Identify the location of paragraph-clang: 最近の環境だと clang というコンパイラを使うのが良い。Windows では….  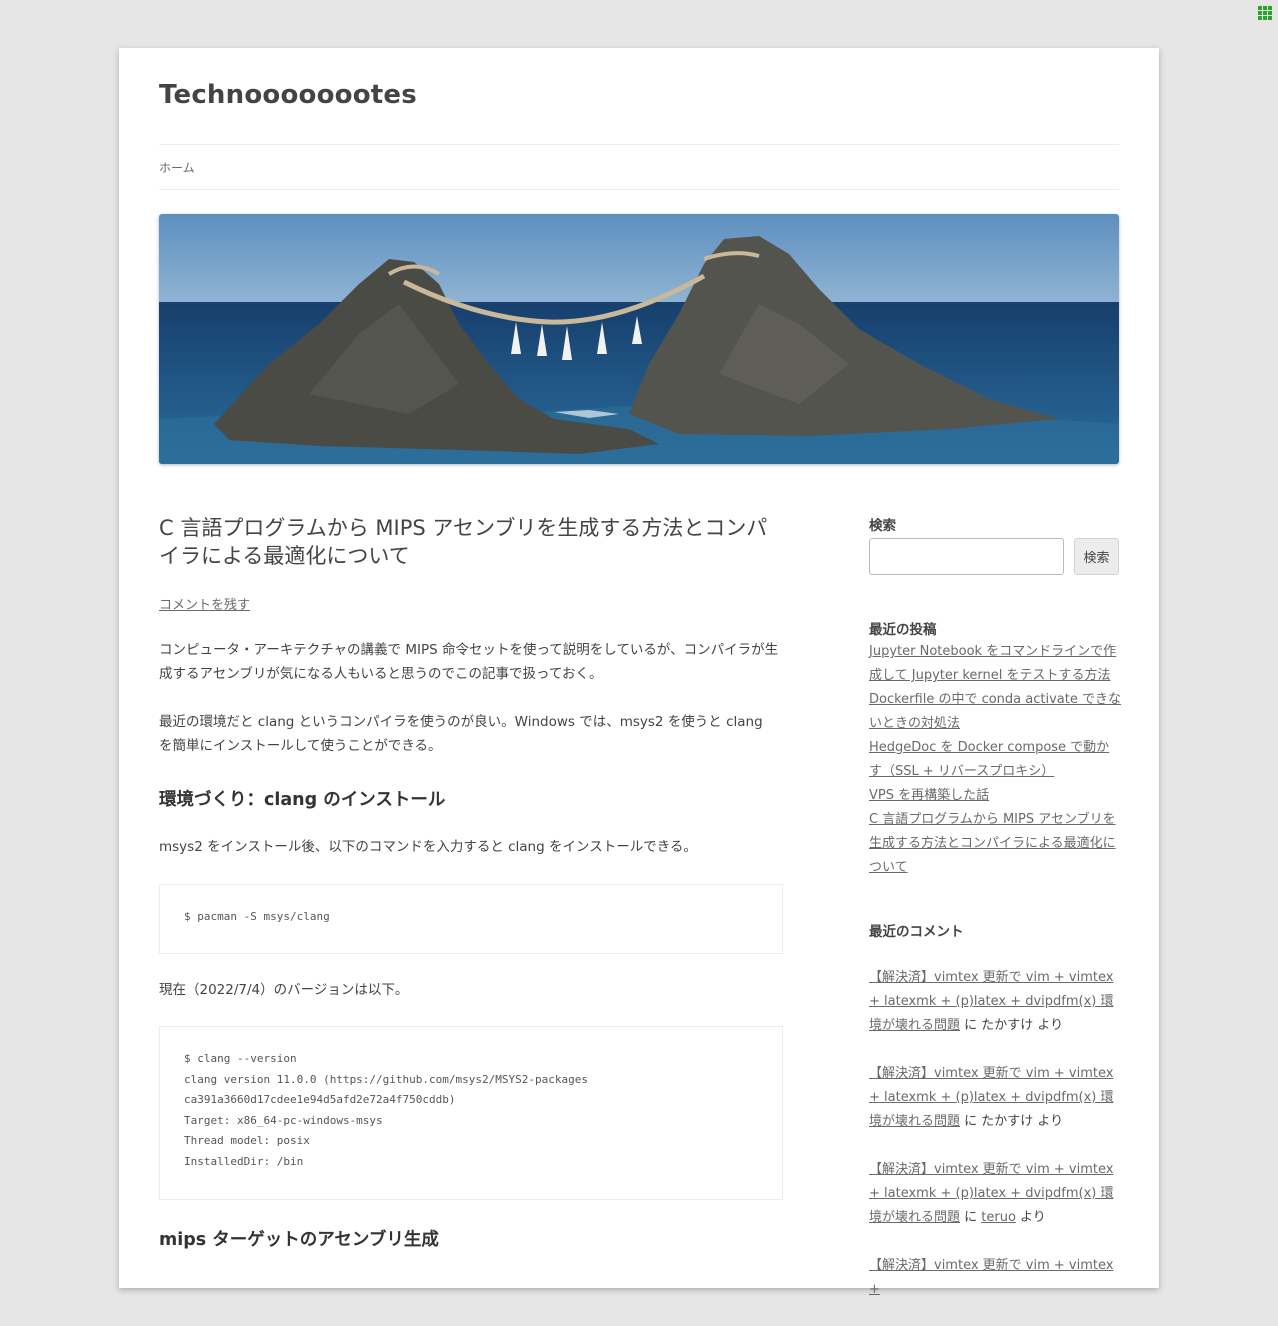
(461, 734).